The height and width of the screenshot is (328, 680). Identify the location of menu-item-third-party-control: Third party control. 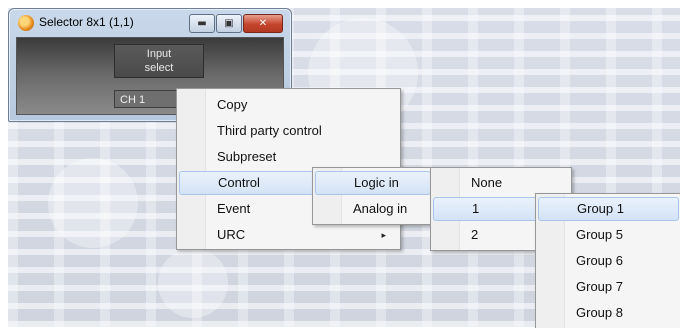
(288, 131).